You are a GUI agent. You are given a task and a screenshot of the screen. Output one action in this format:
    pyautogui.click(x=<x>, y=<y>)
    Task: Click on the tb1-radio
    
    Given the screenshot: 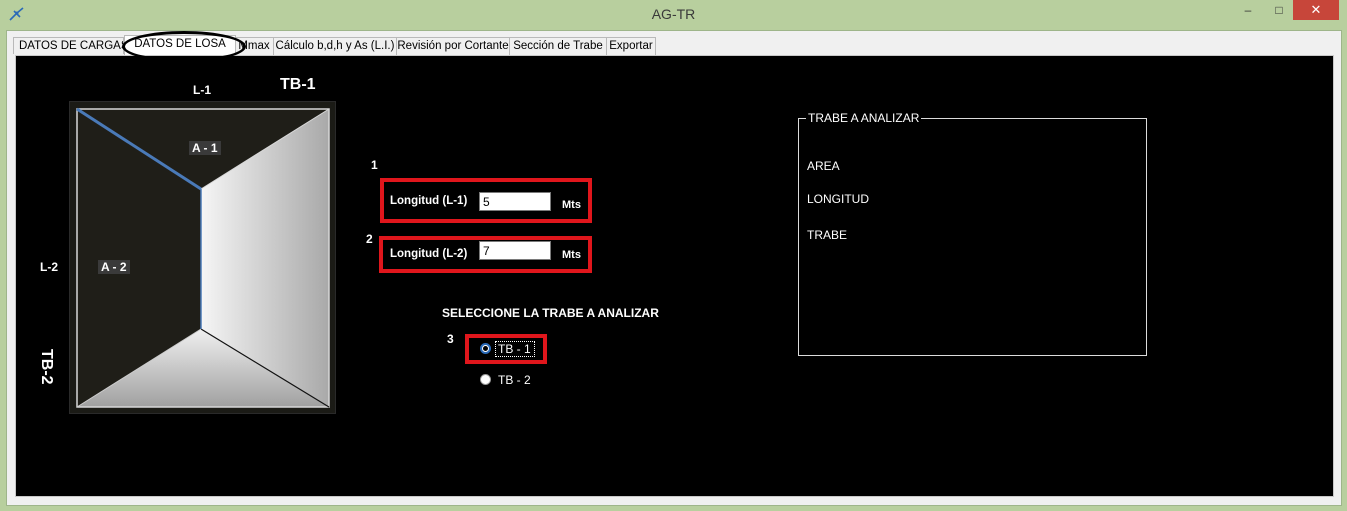 What is the action you would take?
    pyautogui.click(x=485, y=348)
    